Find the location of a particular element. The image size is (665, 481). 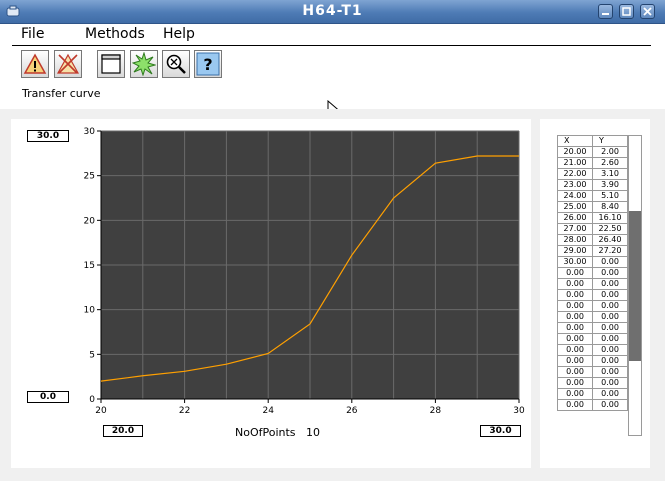

table-row: 24.00 5.10 is located at coordinates (592, 196).